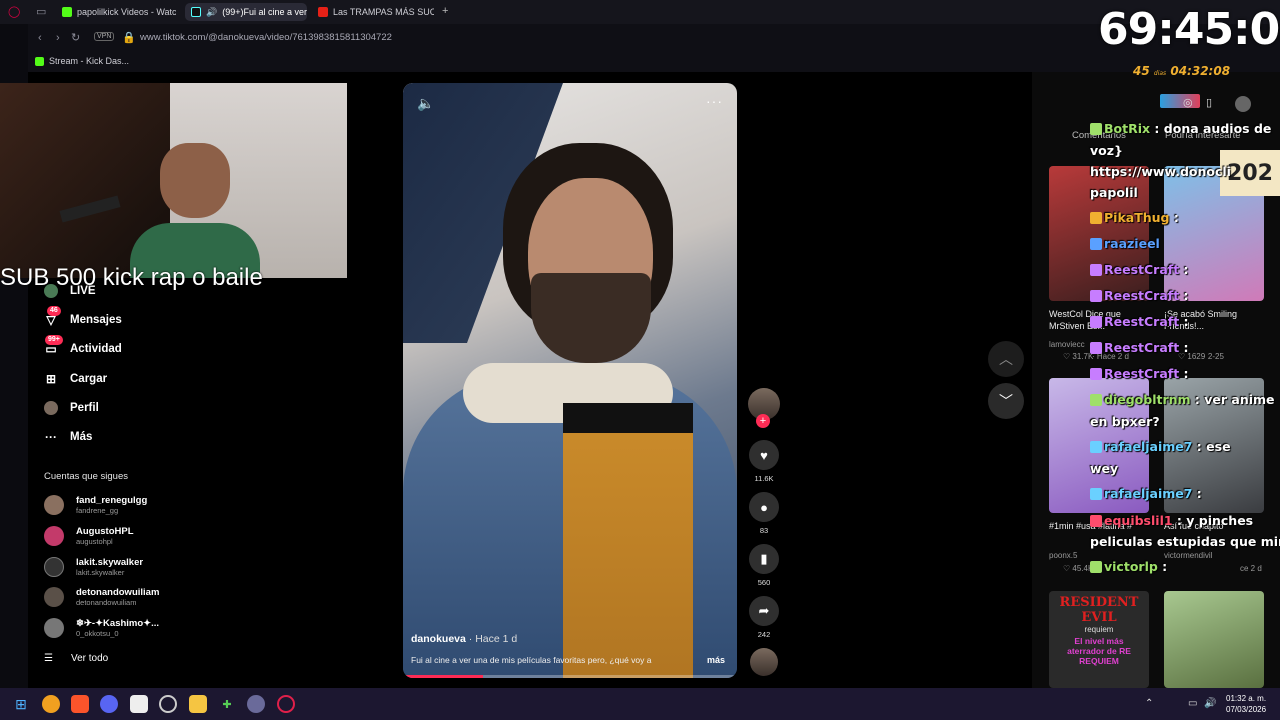 This screenshot has width=1280, height=720. Describe the element at coordinates (1185, 541) in the screenshot. I see `chat-text: peliculas estupidas que mira` at that location.